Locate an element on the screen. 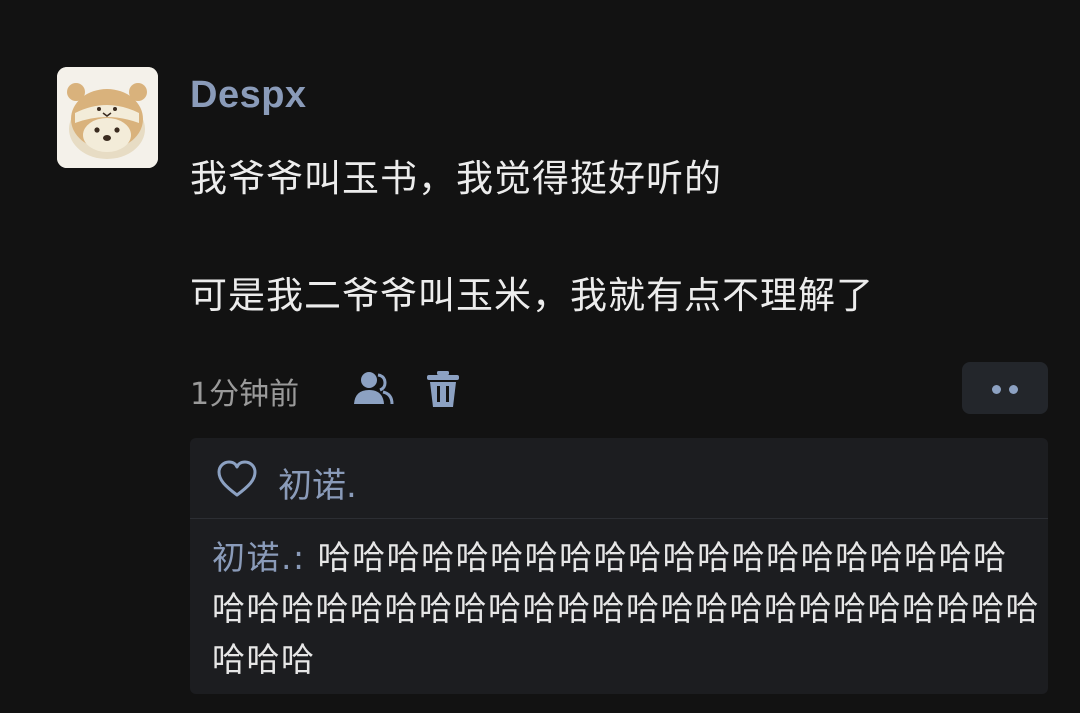  more-dots-icon is located at coordinates (996, 389).